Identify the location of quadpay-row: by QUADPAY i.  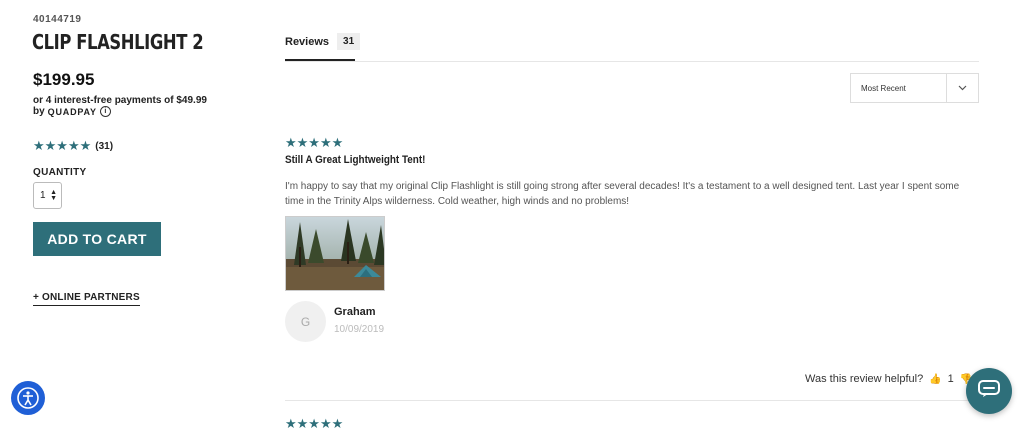
(72, 111).